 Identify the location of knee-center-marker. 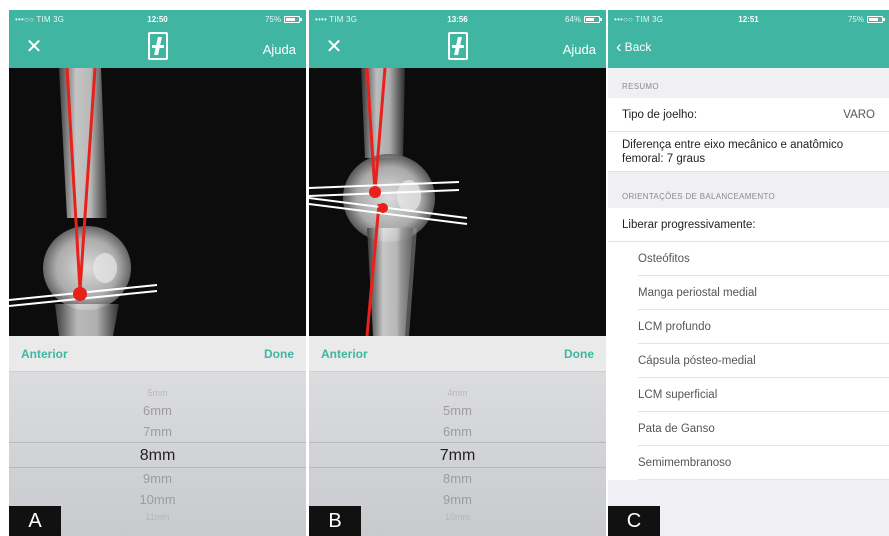
(80, 294).